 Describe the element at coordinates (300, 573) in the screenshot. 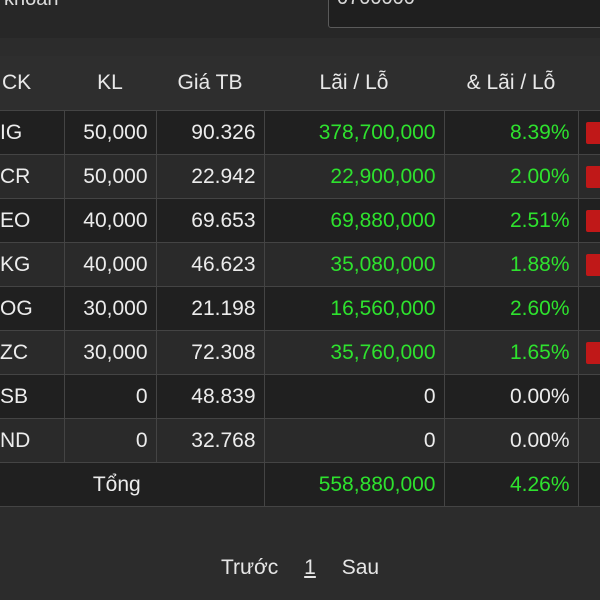

I see `pagination: Trước 1 Sau` at that location.